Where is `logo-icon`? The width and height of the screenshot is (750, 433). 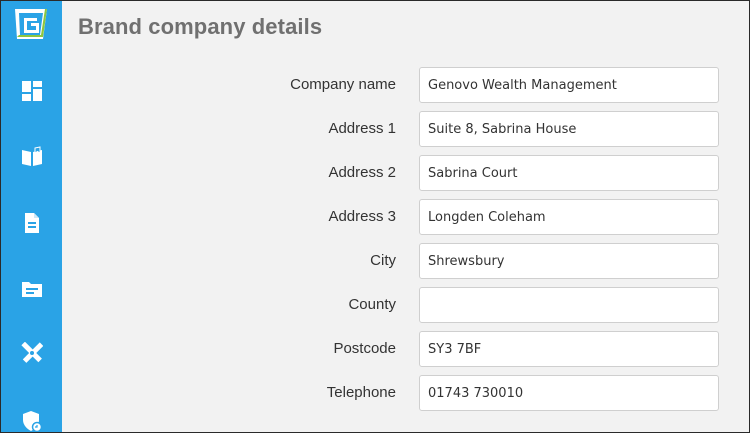 logo-icon is located at coordinates (31, 24).